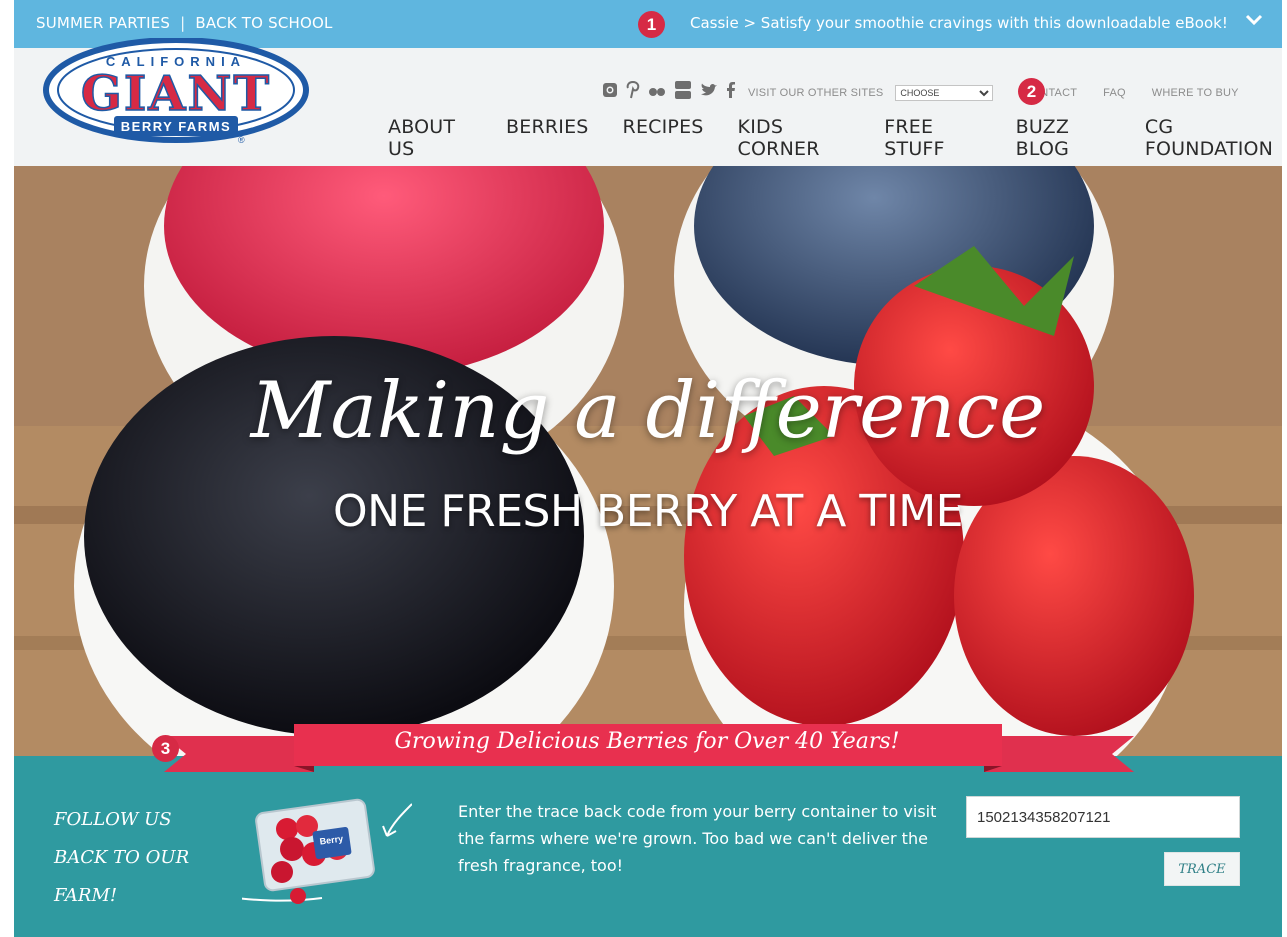 The image size is (1287, 937). I want to click on hero-headline: Making a difference, so click(648, 411).